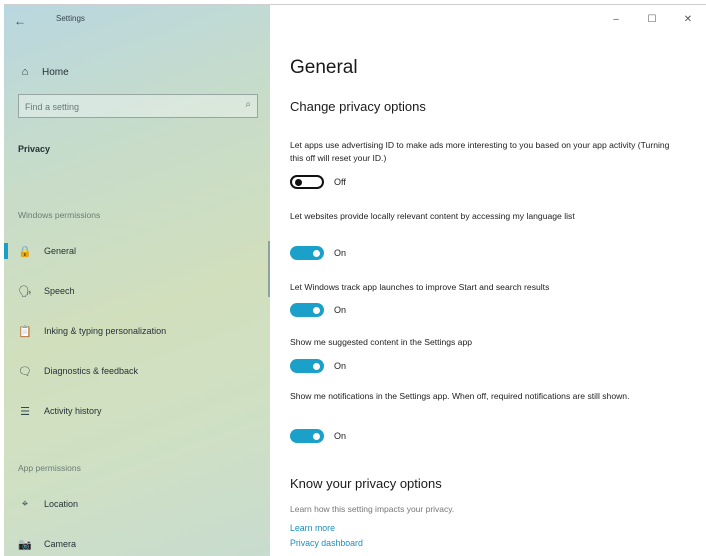 This screenshot has height=556, width=706. I want to click on search-box: ⌕, so click(138, 106).